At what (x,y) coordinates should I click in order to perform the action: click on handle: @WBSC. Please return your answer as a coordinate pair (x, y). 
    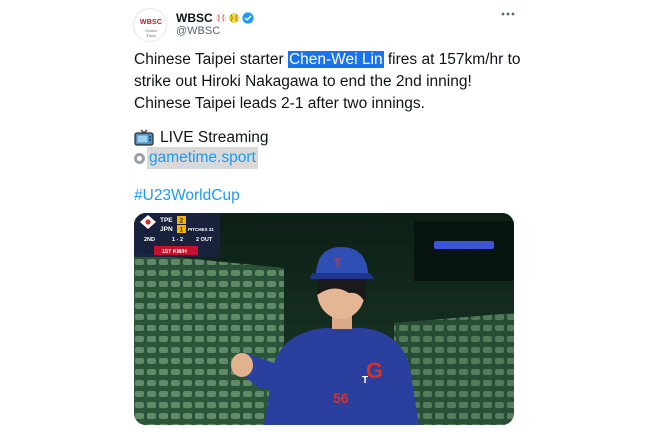
    Looking at the image, I should click on (198, 31).